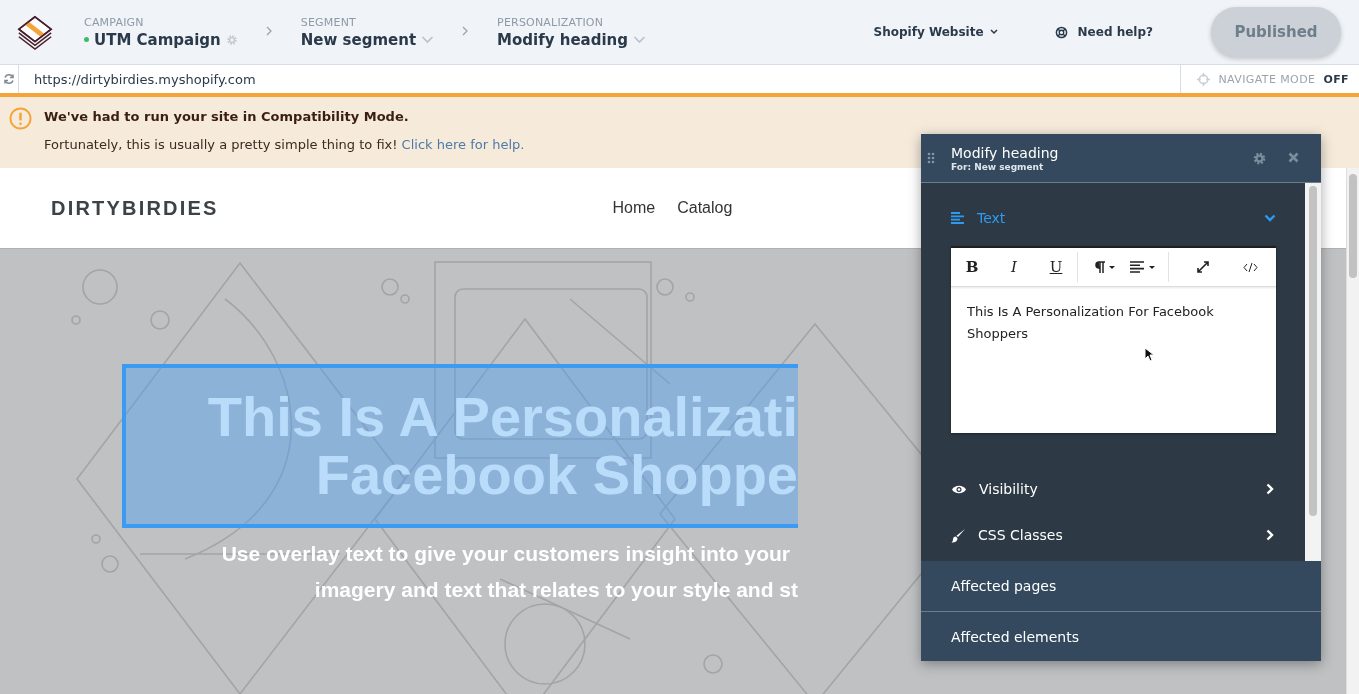 This screenshot has width=1359, height=694. Describe the element at coordinates (157, 39) in the screenshot. I see `breadcrumb-value: UTM Campaign` at that location.